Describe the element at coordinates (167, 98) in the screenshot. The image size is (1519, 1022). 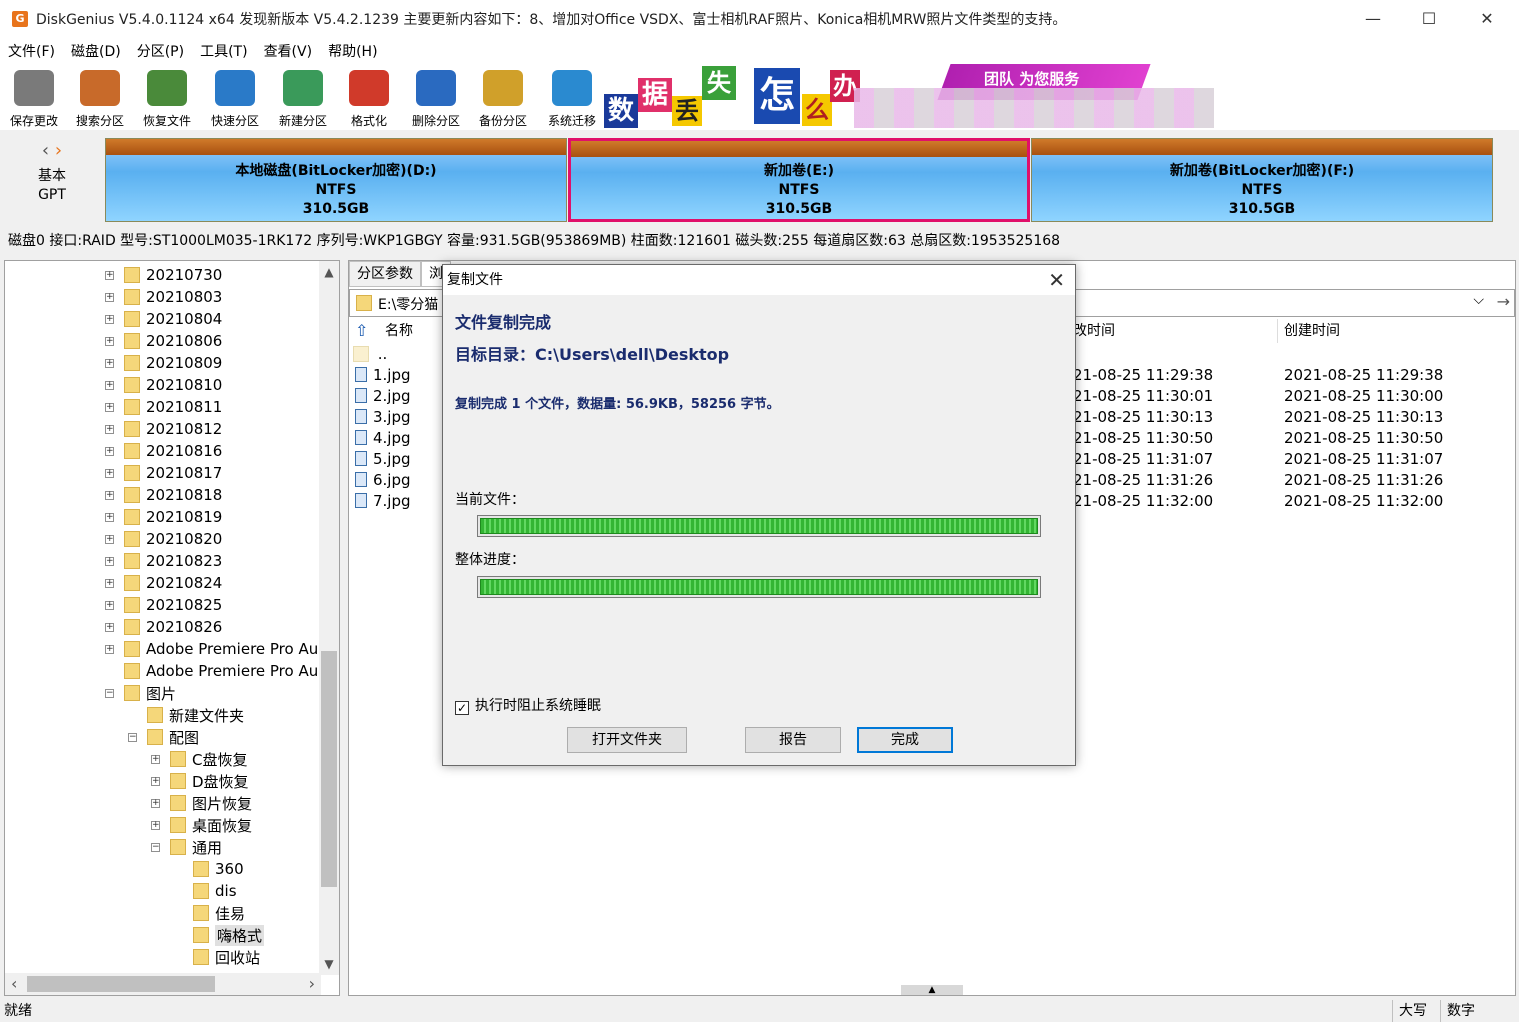
I see `toolbar-button-recover: 恢复文件` at that location.